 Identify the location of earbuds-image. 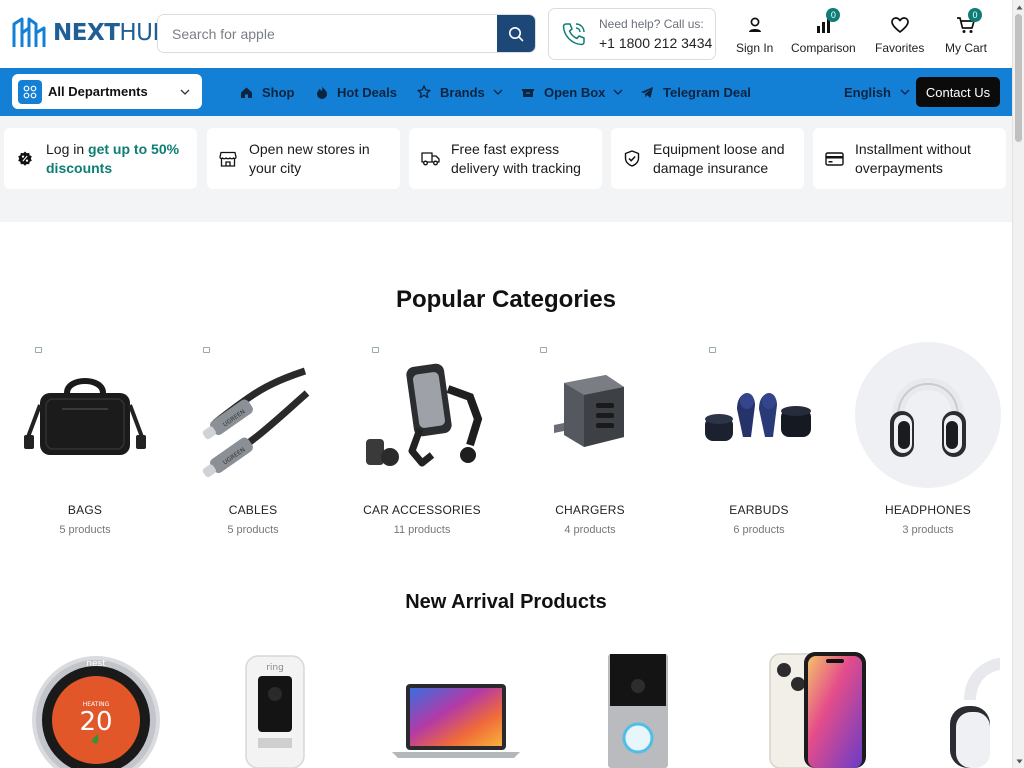
(758, 417).